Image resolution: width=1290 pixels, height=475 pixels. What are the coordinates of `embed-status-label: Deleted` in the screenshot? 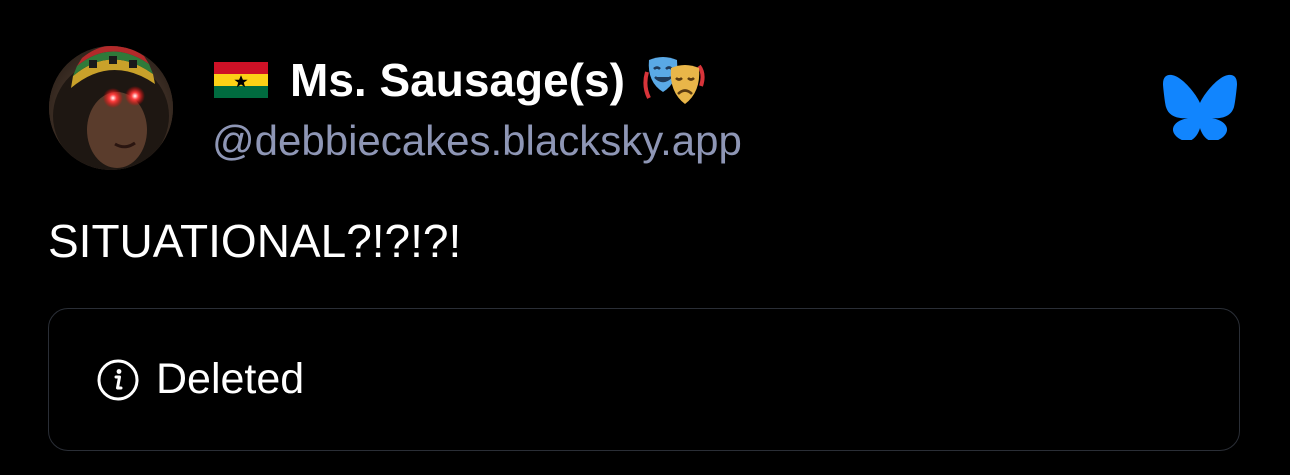 It's located at (230, 379).